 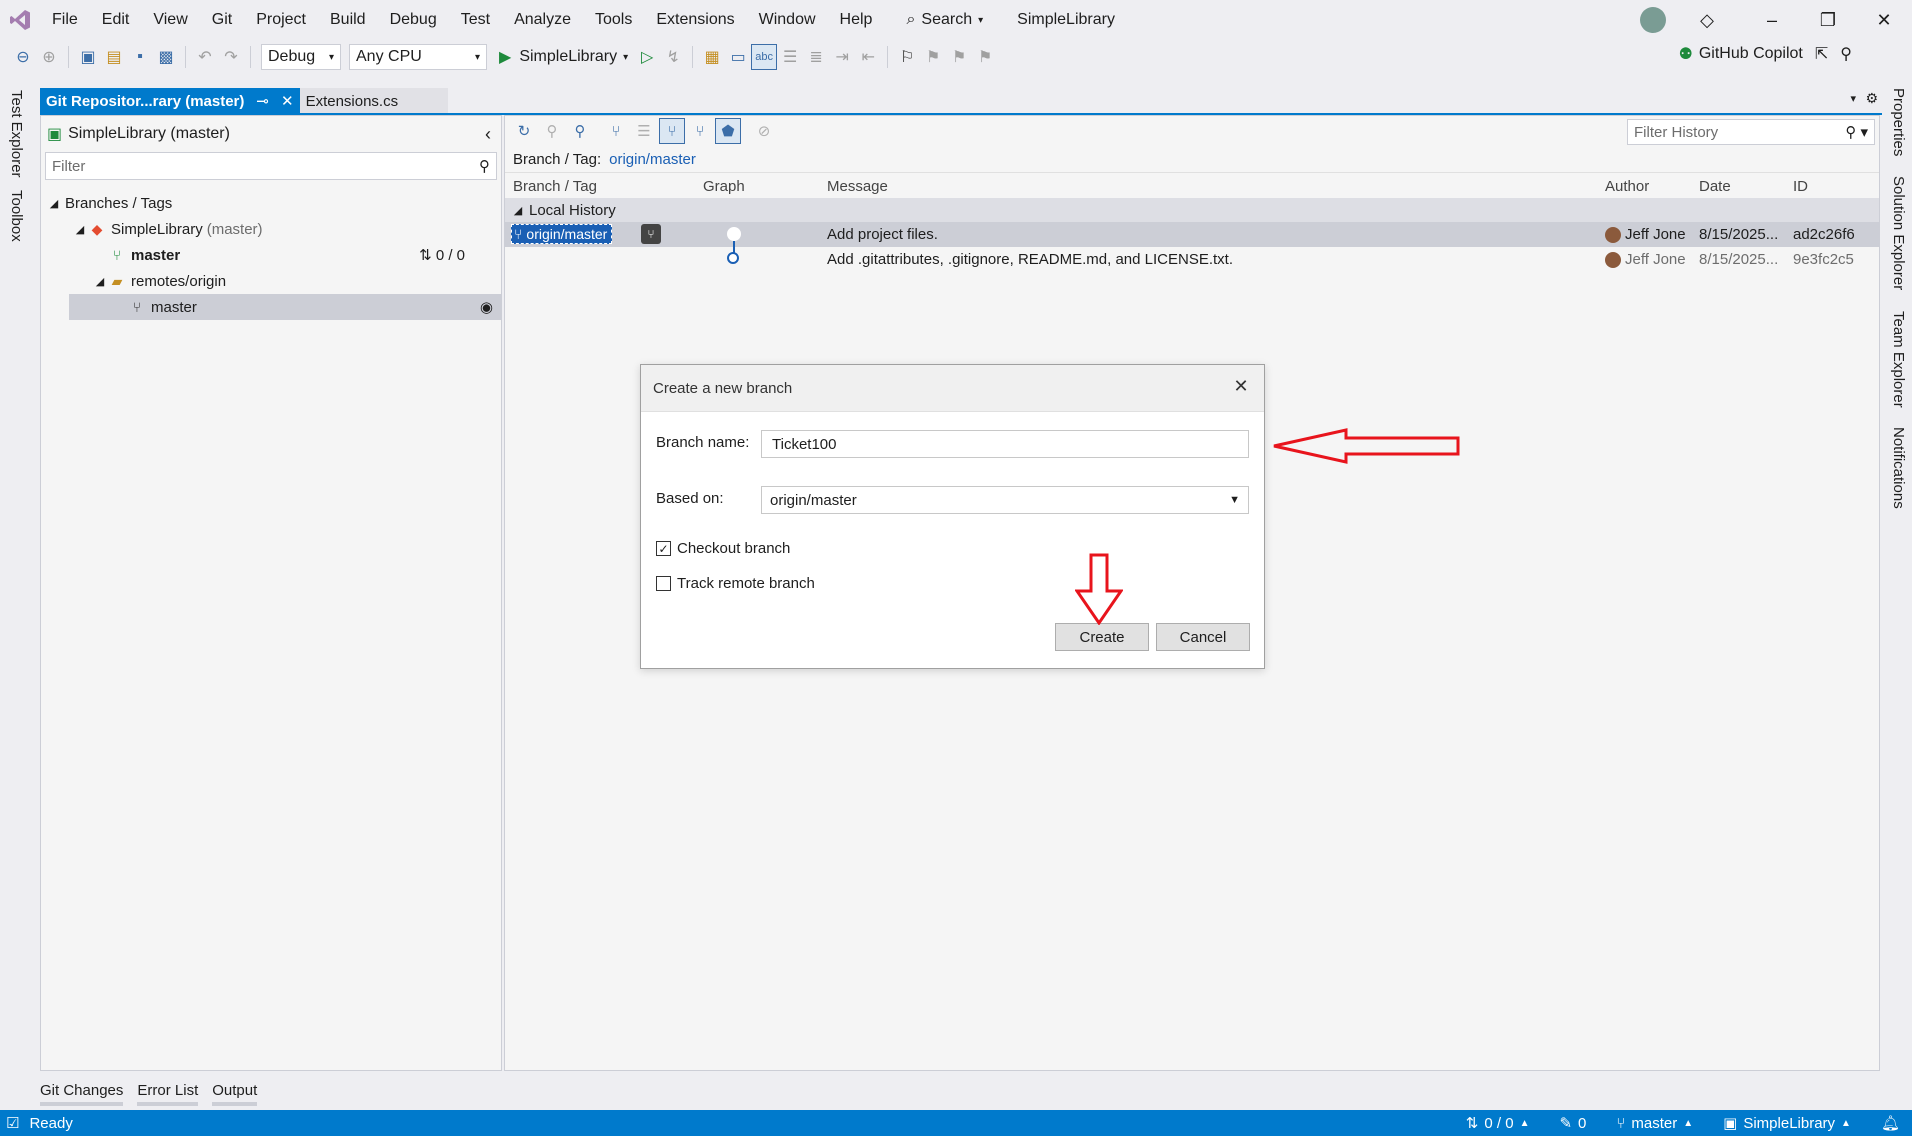 I want to click on configuration-dropdown: Debug ▾, so click(x=301, y=57).